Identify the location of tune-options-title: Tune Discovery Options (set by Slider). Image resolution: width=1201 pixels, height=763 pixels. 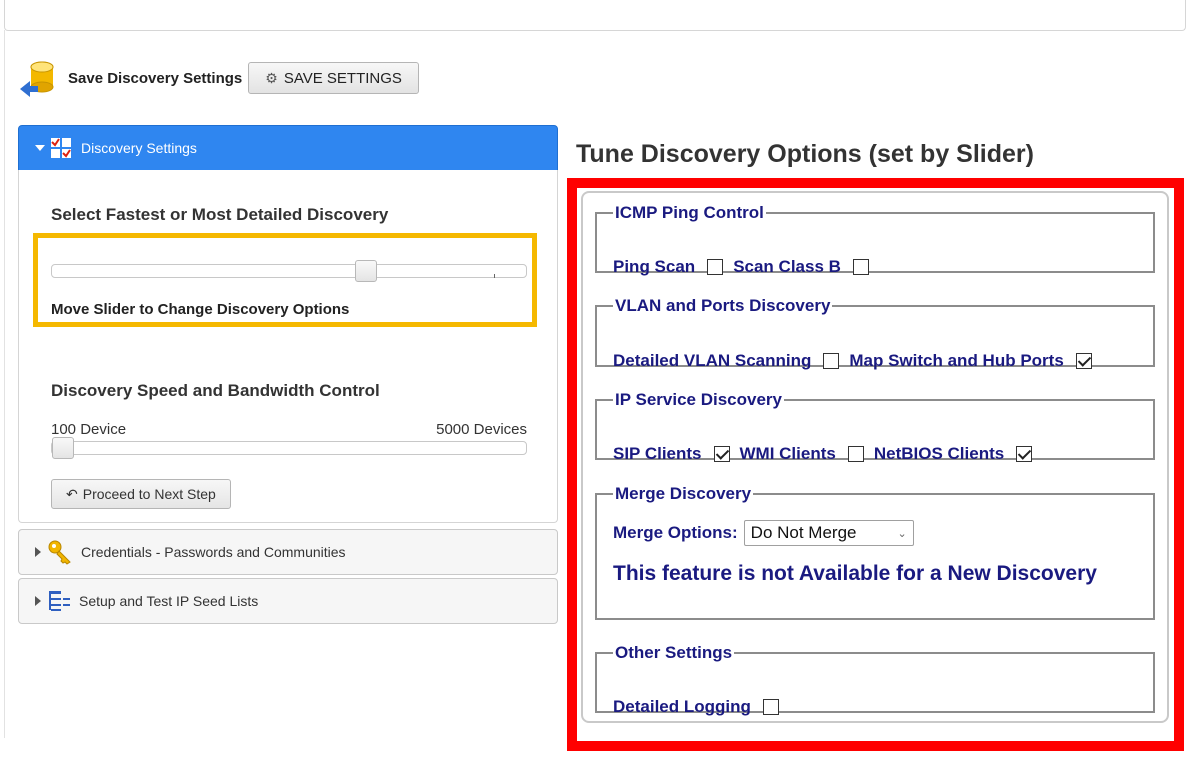
(805, 154).